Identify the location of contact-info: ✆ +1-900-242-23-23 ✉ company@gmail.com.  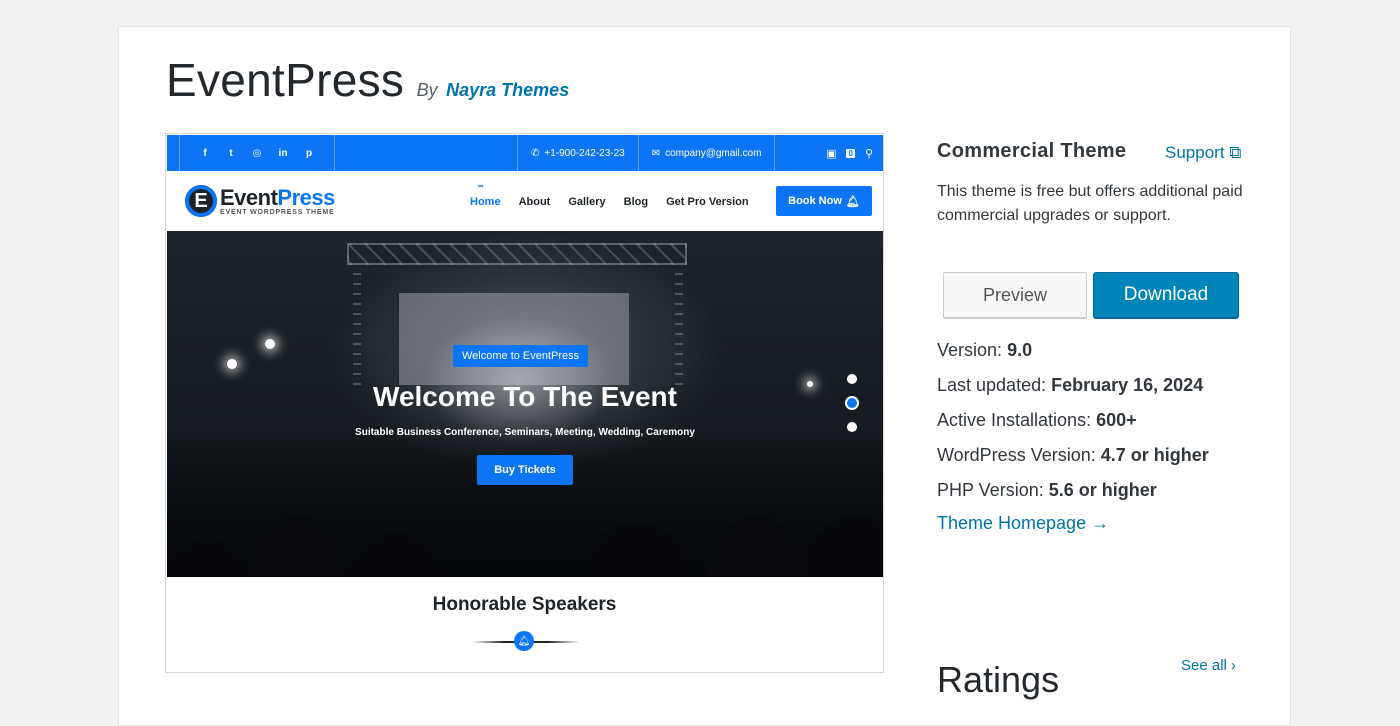
(646, 153).